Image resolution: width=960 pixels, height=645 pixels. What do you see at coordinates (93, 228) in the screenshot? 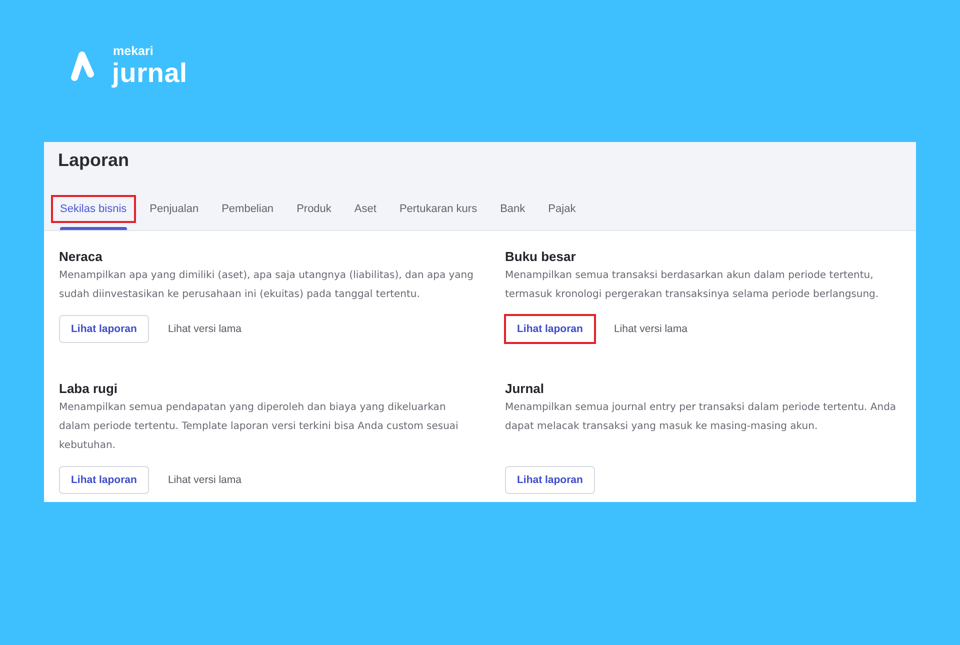
I see `active-tab-indicator` at bounding box center [93, 228].